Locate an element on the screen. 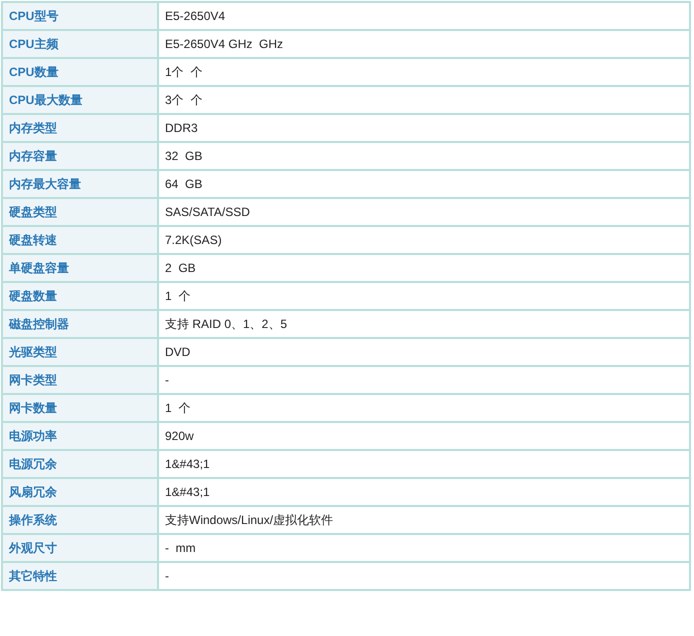  spec-value: E5-2650V4 is located at coordinates (424, 16).